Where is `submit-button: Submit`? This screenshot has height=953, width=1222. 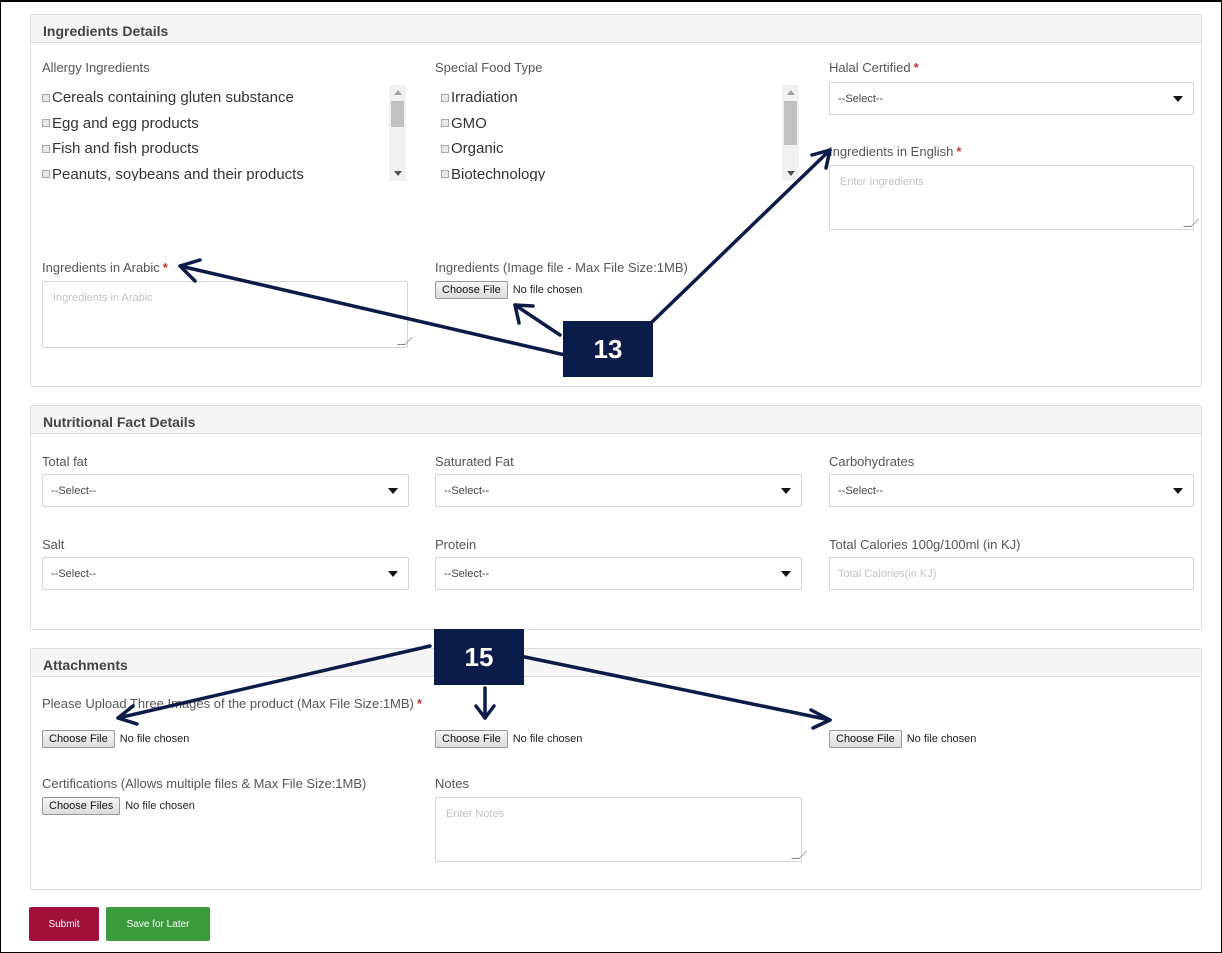 submit-button: Submit is located at coordinates (64, 924).